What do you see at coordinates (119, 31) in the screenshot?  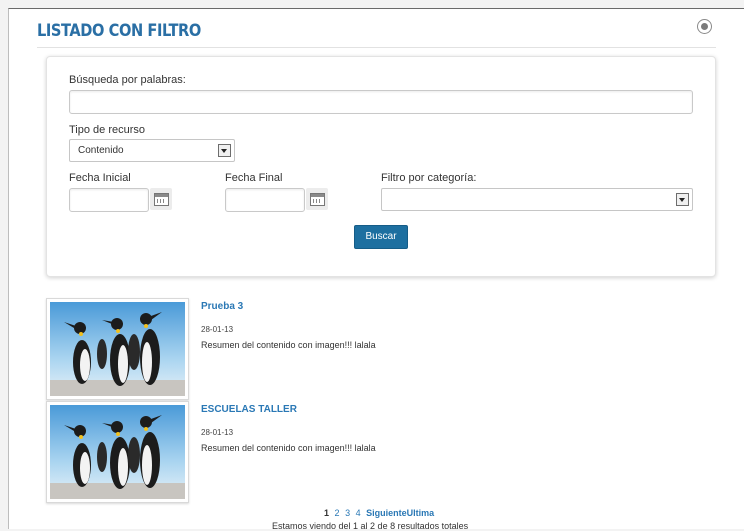 I see `portlet-title: LISTADO CON FILTRO` at bounding box center [119, 31].